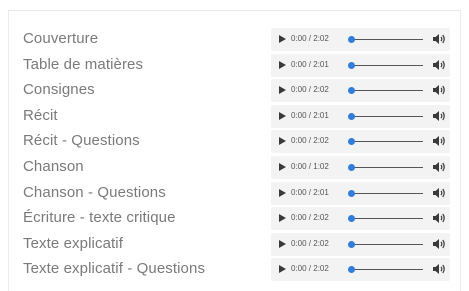 The height and width of the screenshot is (291, 469). What do you see at coordinates (234, 142) in the screenshot?
I see `list-item: Récit - Questions 0:00 / 2:02` at bounding box center [234, 142].